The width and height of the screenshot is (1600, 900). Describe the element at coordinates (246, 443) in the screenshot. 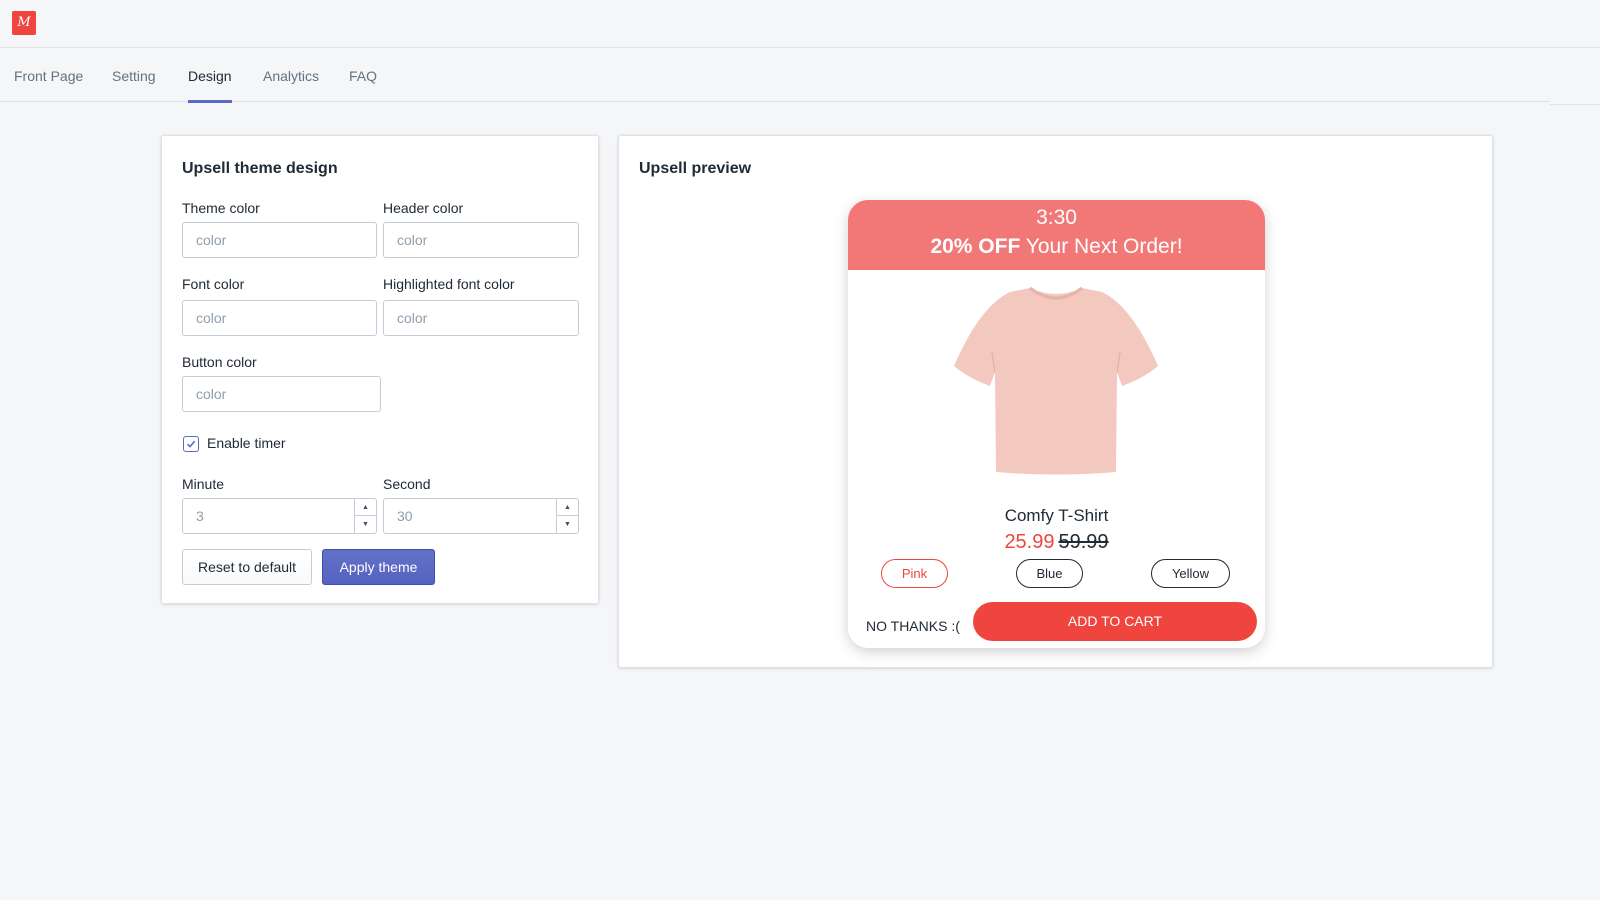

I see `enable-timer-label: Enable timer` at that location.